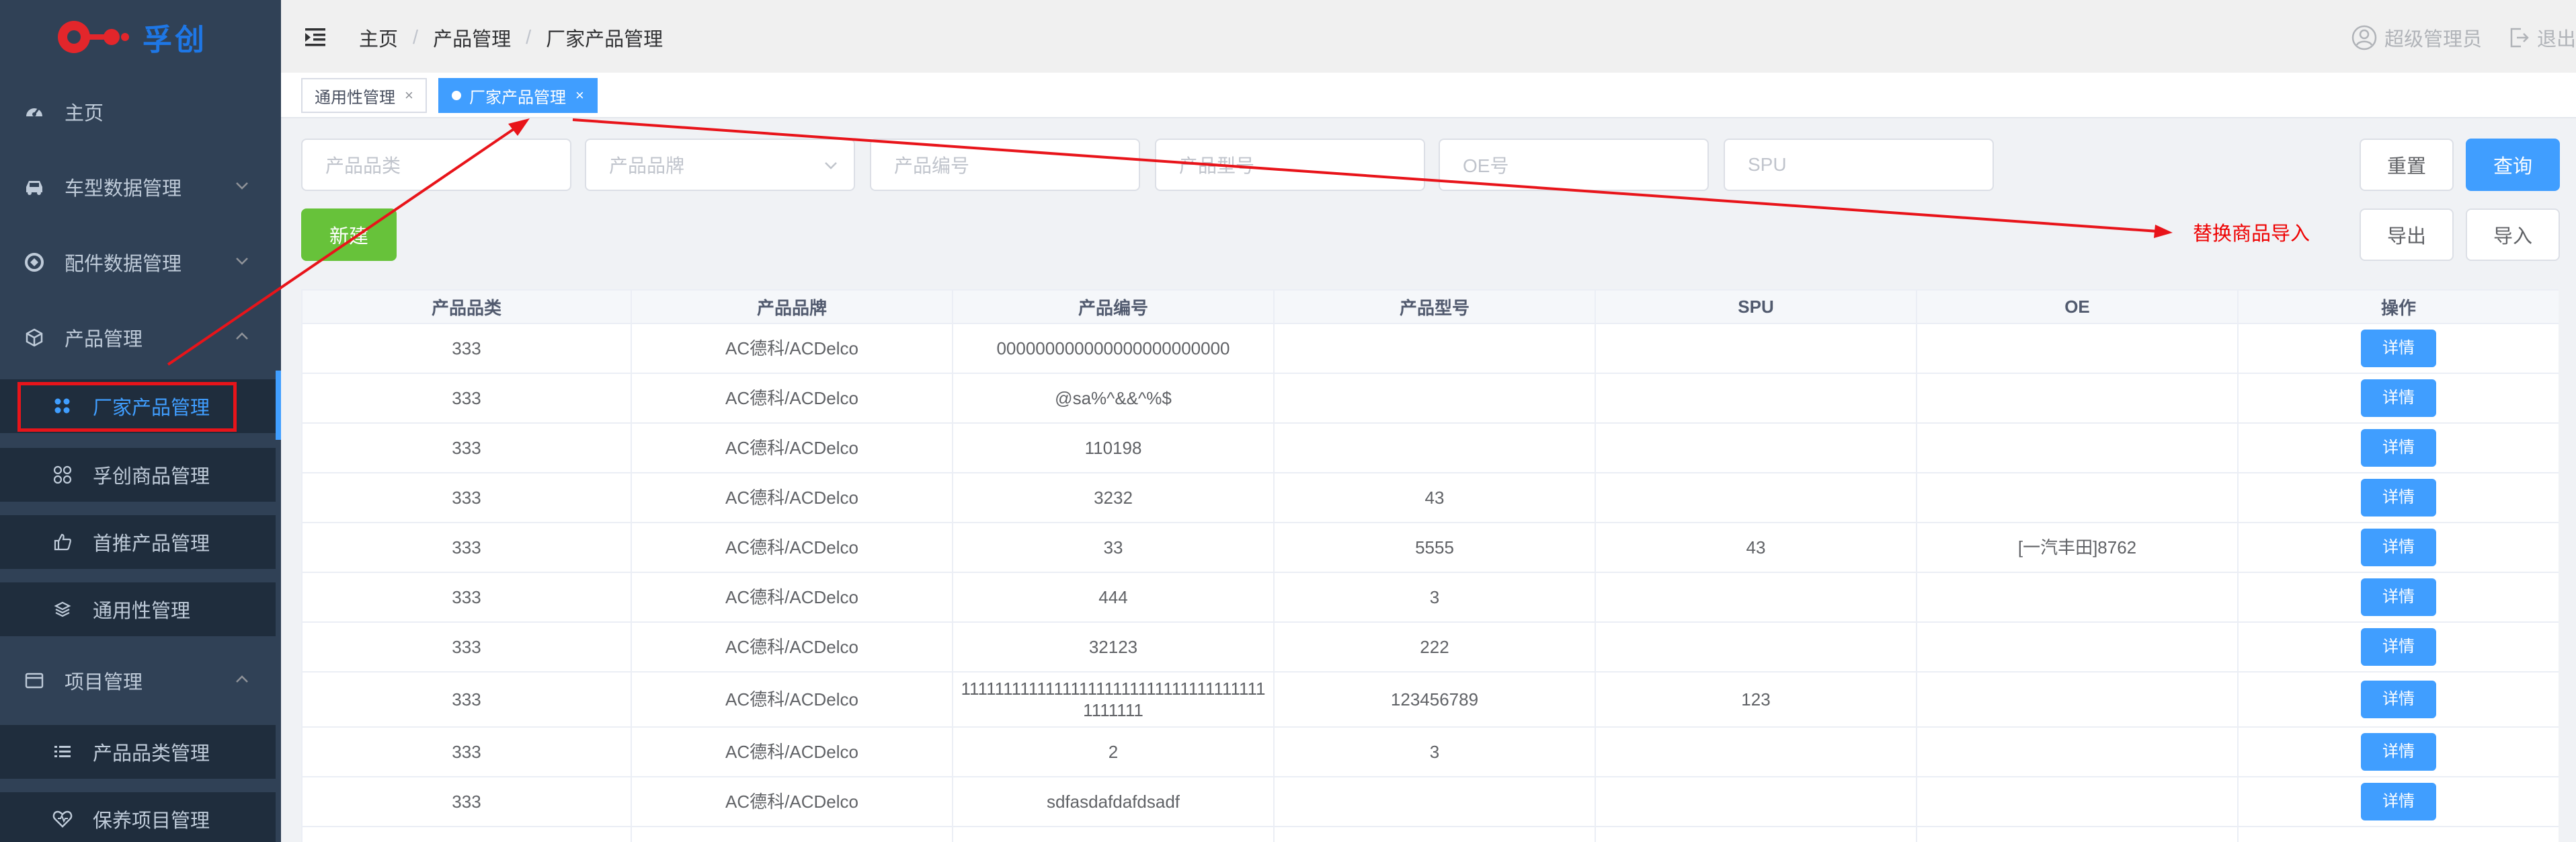 This screenshot has height=842, width=2576. I want to click on table-cell: 3232, so click(1113, 498).